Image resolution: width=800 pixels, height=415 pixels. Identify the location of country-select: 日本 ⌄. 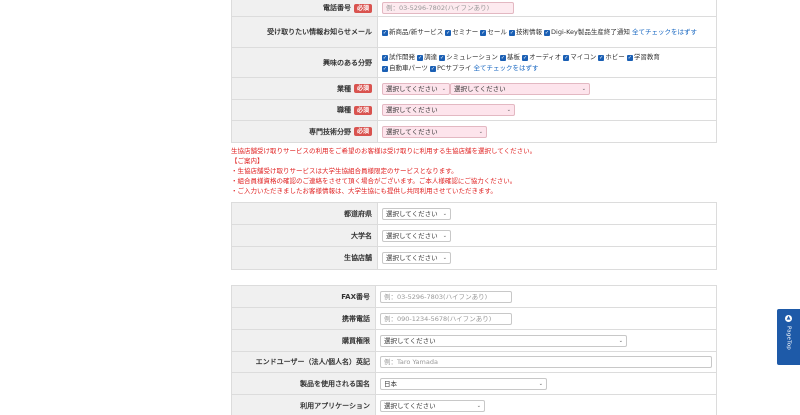
(463, 383).